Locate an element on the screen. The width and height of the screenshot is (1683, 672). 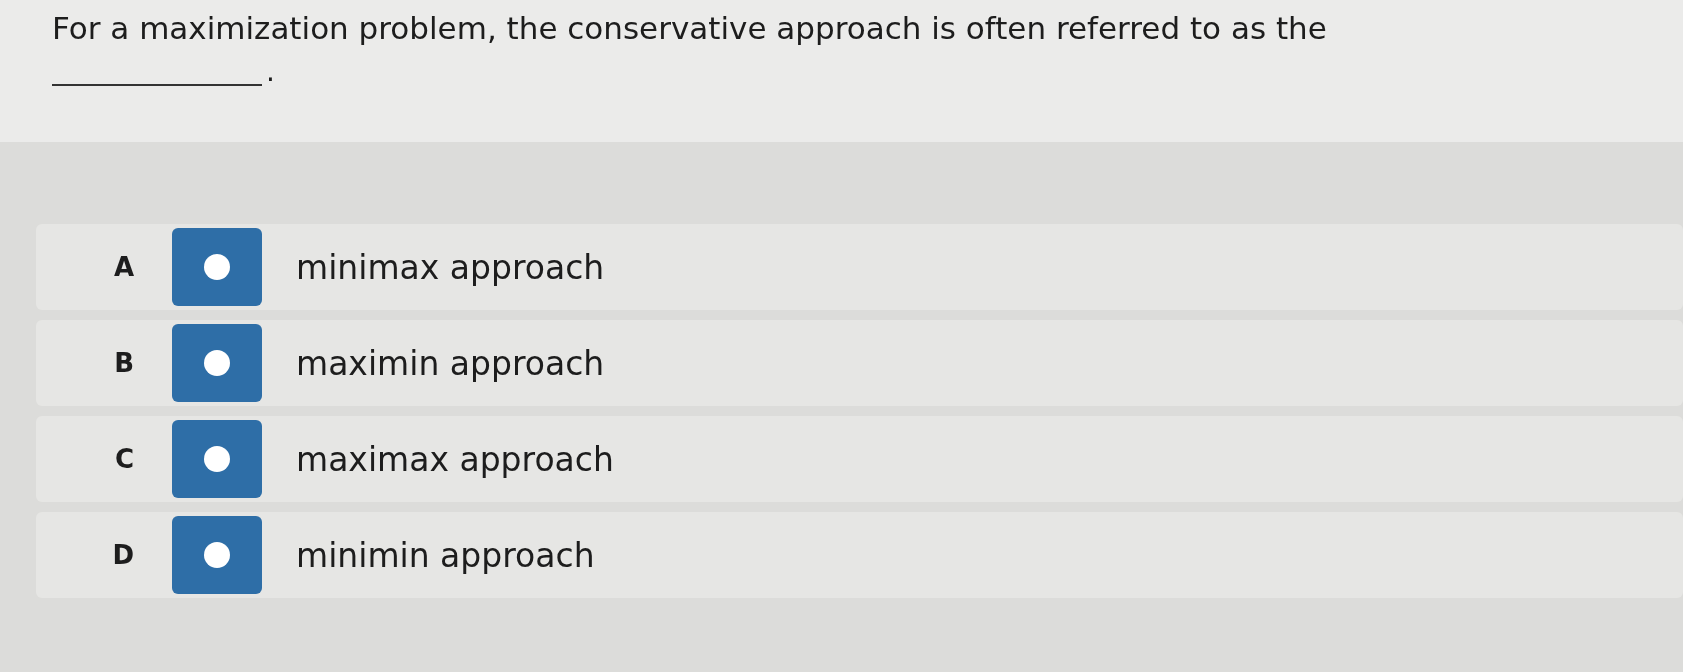
option-label: maximin approach is located at coordinates (450, 363).